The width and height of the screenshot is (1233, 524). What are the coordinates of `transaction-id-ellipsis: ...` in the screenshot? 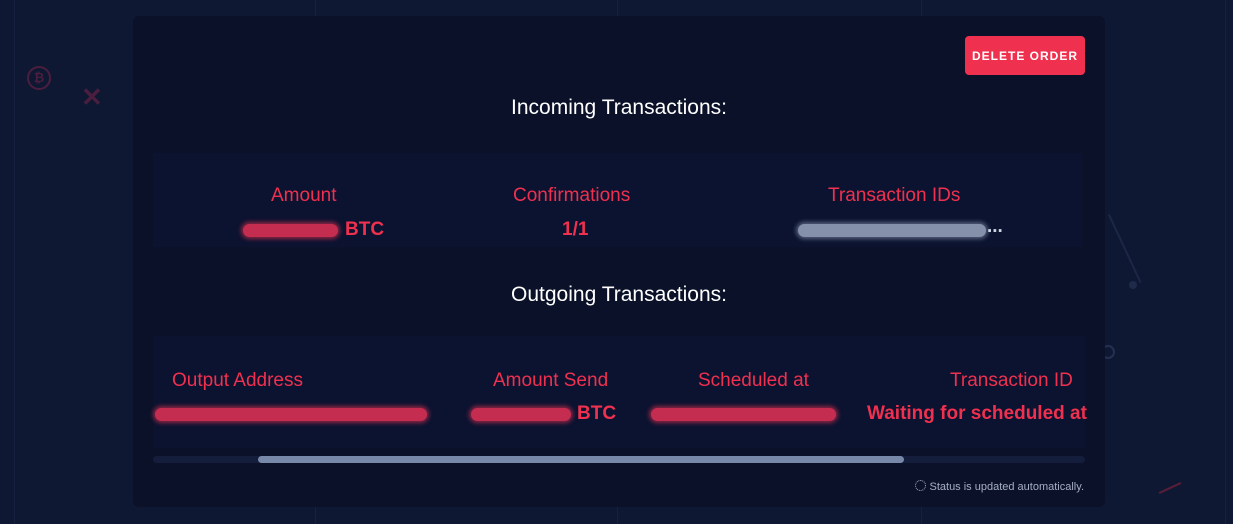 It's located at (995, 226).